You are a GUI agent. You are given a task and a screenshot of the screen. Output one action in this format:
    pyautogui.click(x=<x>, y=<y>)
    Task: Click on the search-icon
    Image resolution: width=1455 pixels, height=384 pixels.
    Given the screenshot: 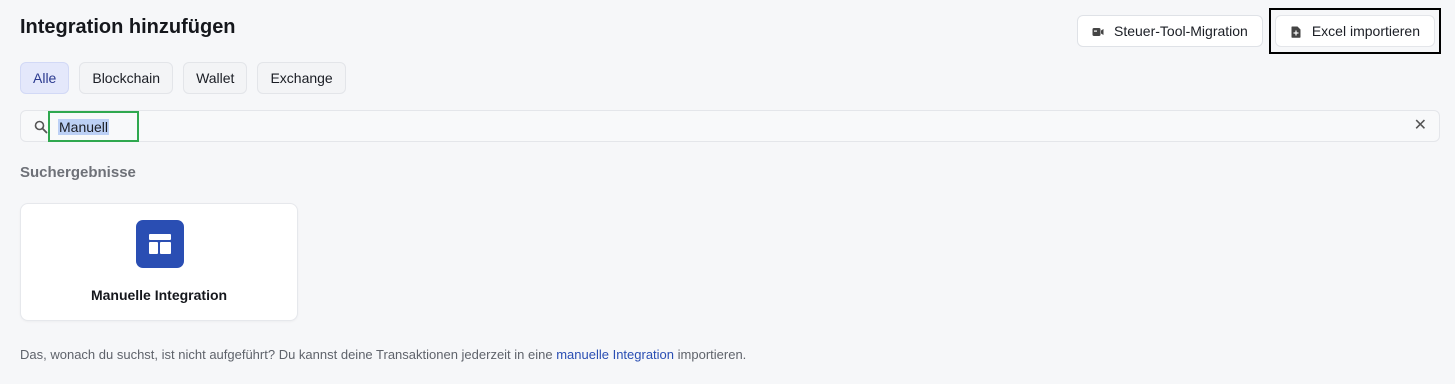 What is the action you would take?
    pyautogui.click(x=41, y=127)
    